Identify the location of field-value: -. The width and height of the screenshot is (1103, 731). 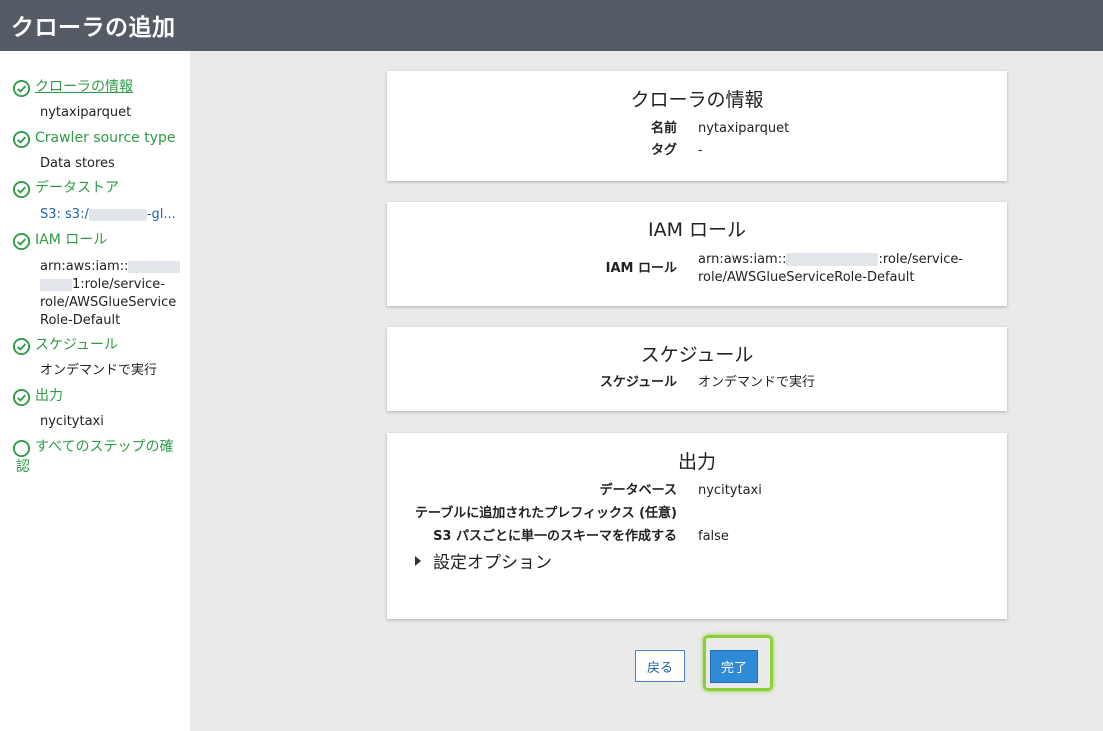
(700, 150).